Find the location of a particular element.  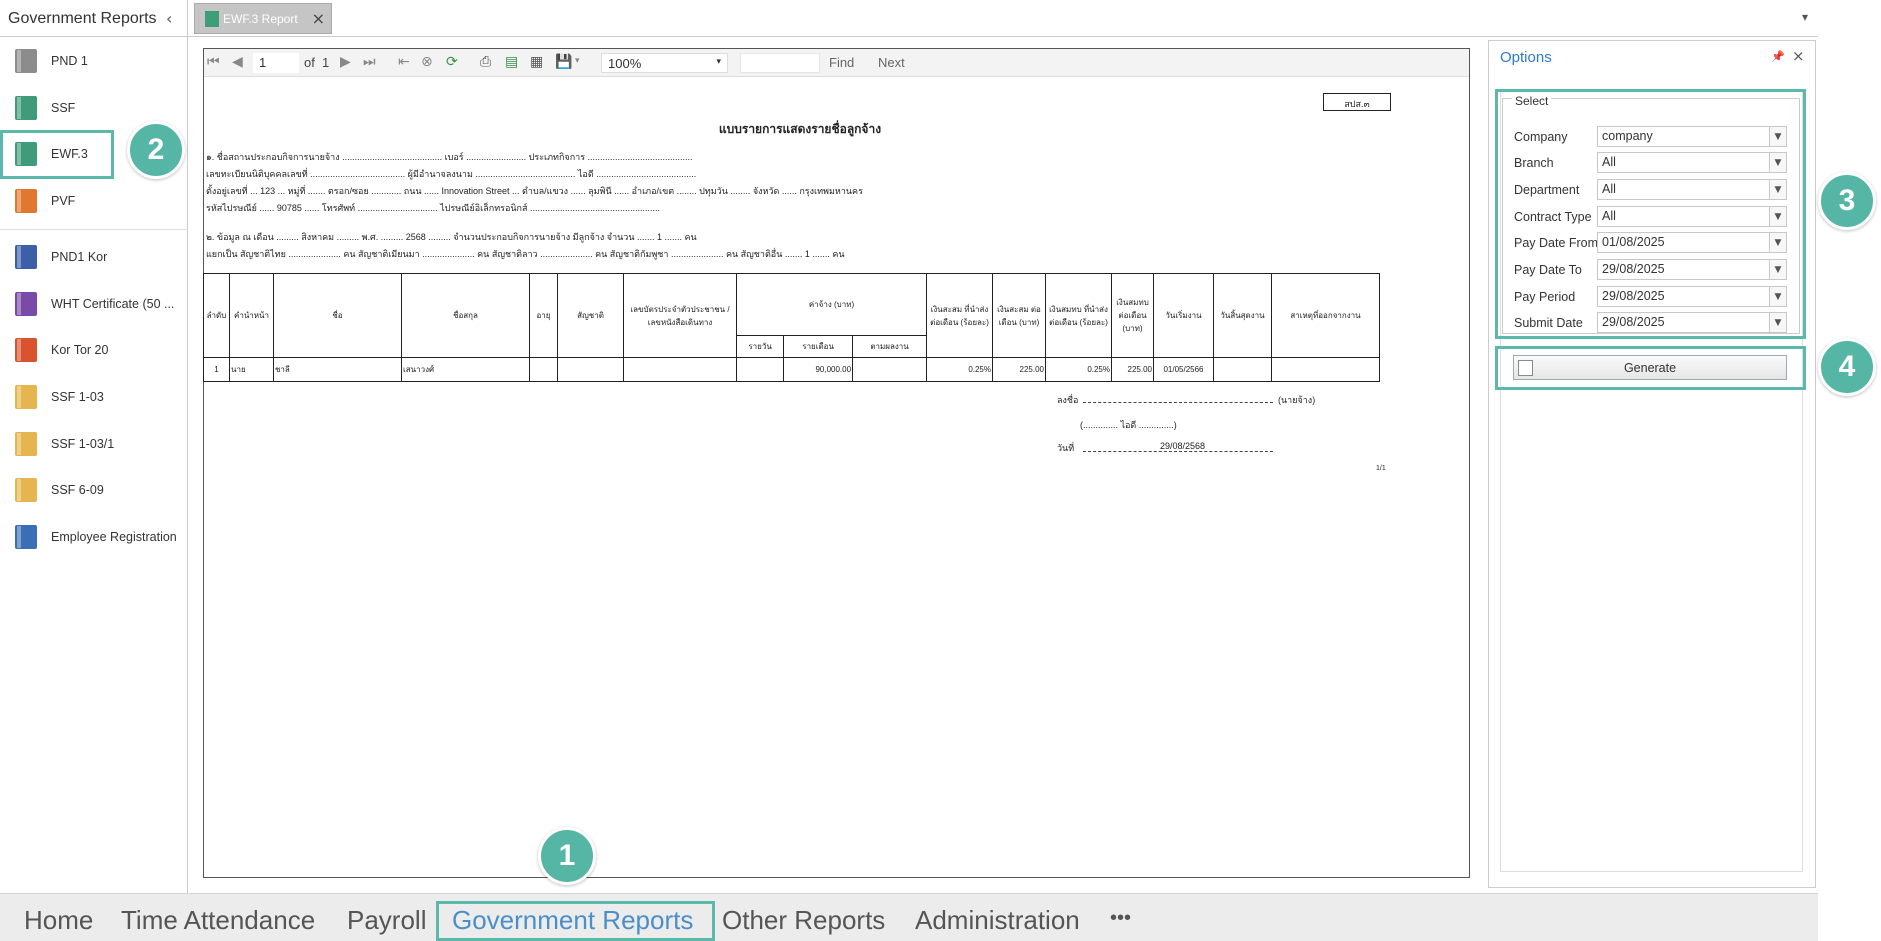

pin-icon: 📌 is located at coordinates (1778, 56).